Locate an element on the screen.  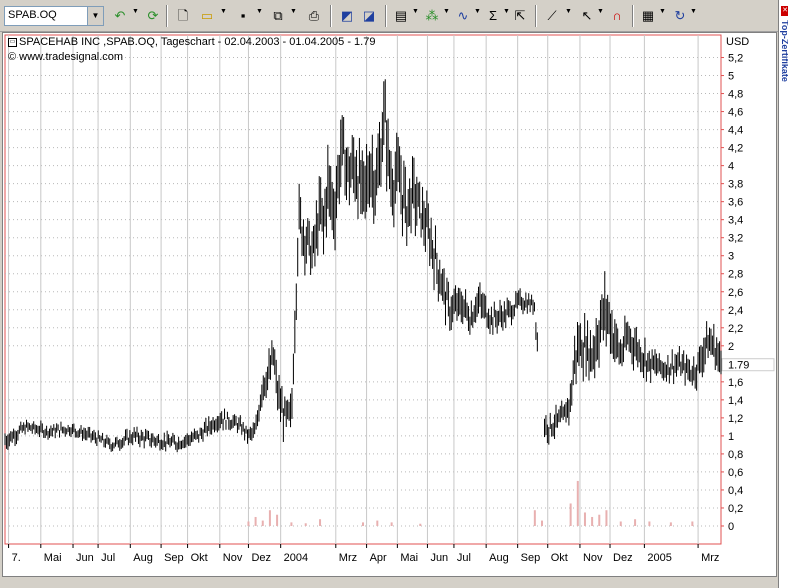
close-icon: ✕ is located at coordinates (784, 11).